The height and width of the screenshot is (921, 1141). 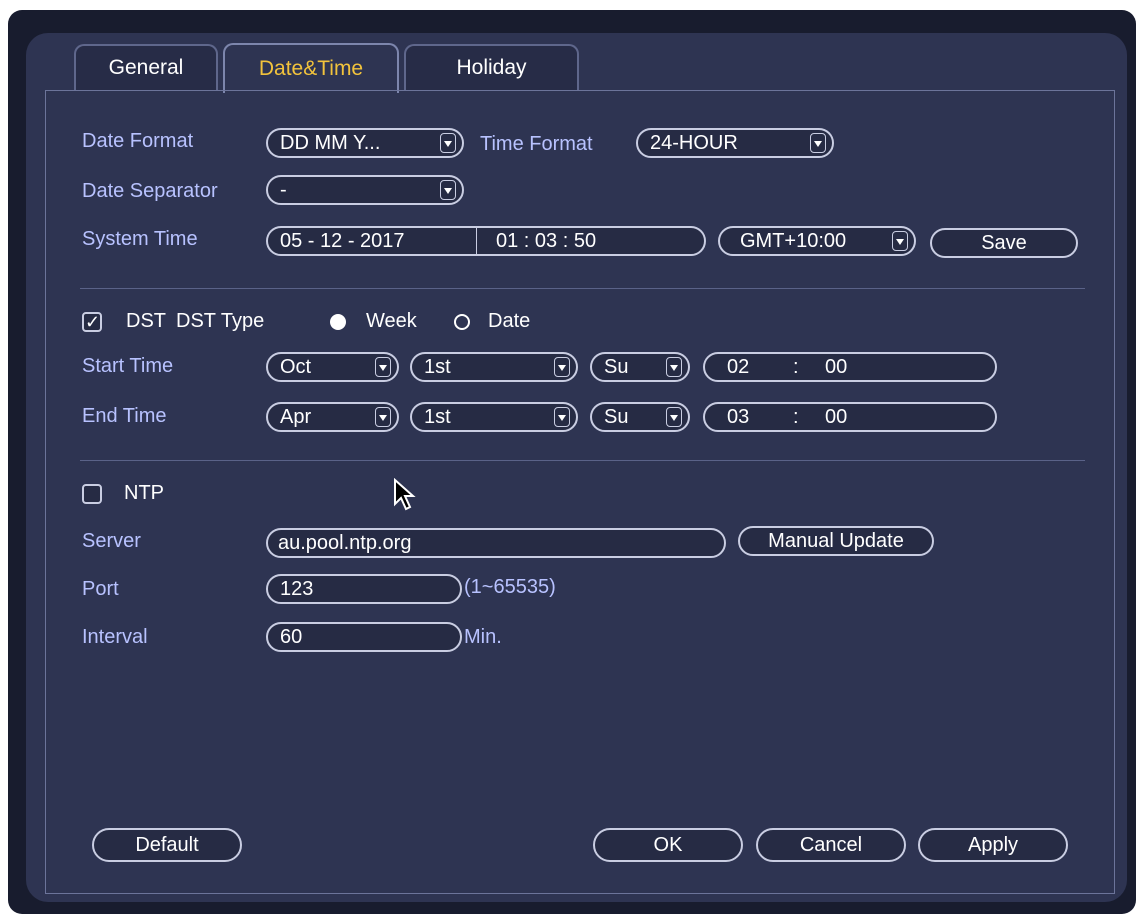 I want to click on end-month-select: Apr, so click(x=332, y=417).